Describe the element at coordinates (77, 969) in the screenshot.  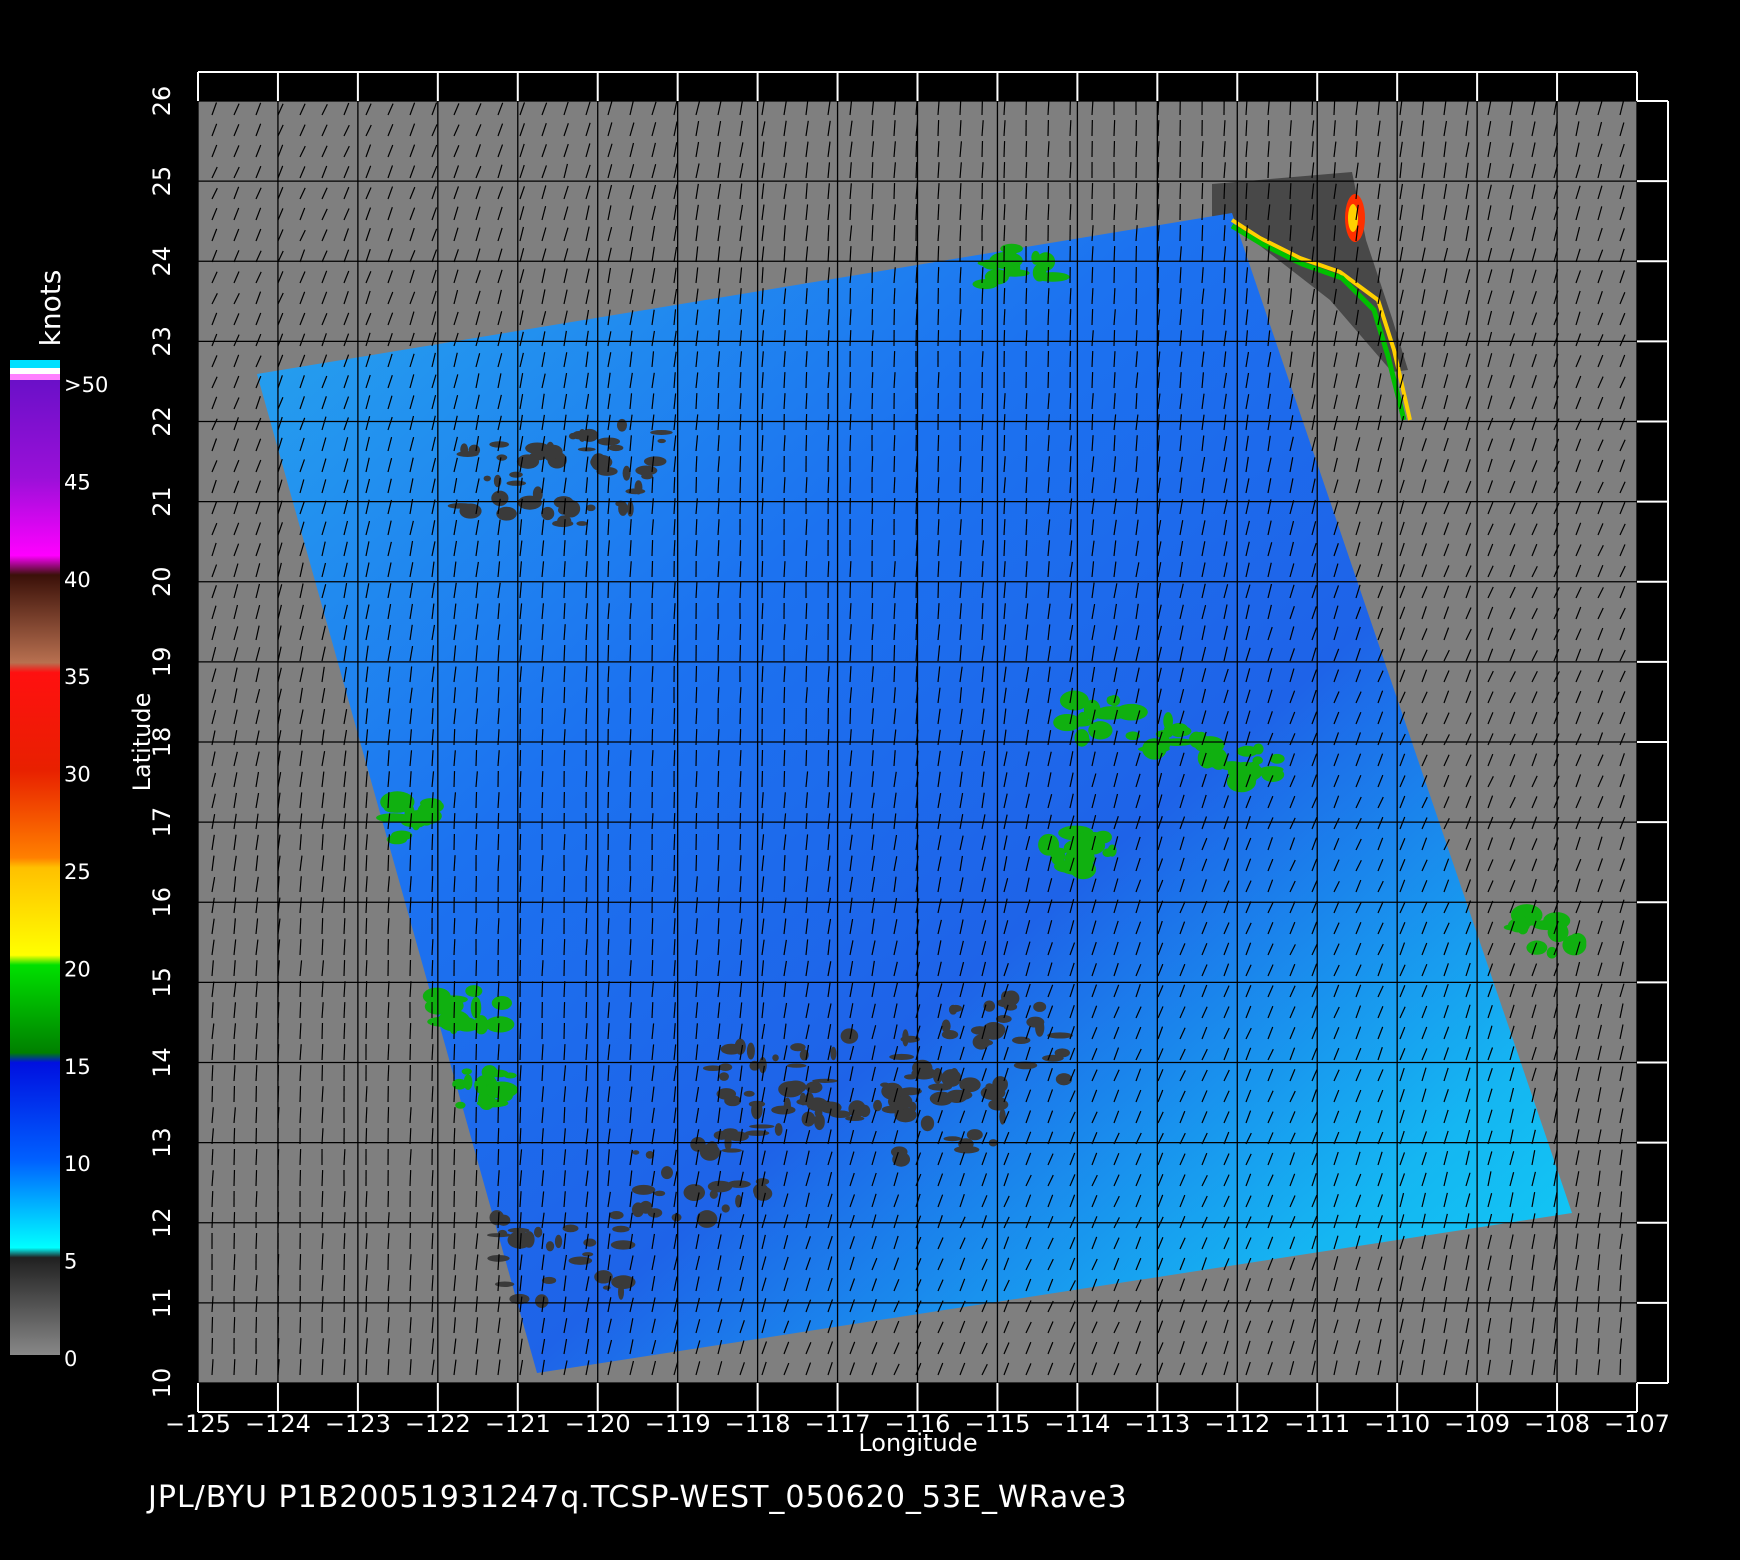
I see `colorbar-tick-label: 20` at that location.